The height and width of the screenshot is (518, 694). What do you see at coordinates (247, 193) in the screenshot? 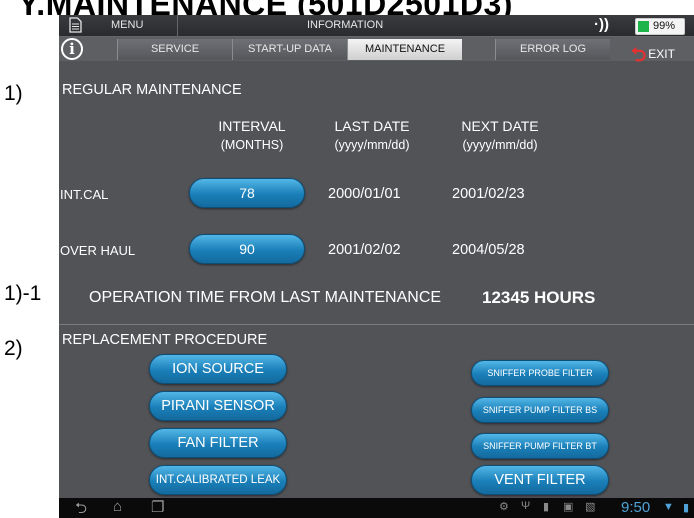
I see `interval-input-int-cal: 78` at bounding box center [247, 193].